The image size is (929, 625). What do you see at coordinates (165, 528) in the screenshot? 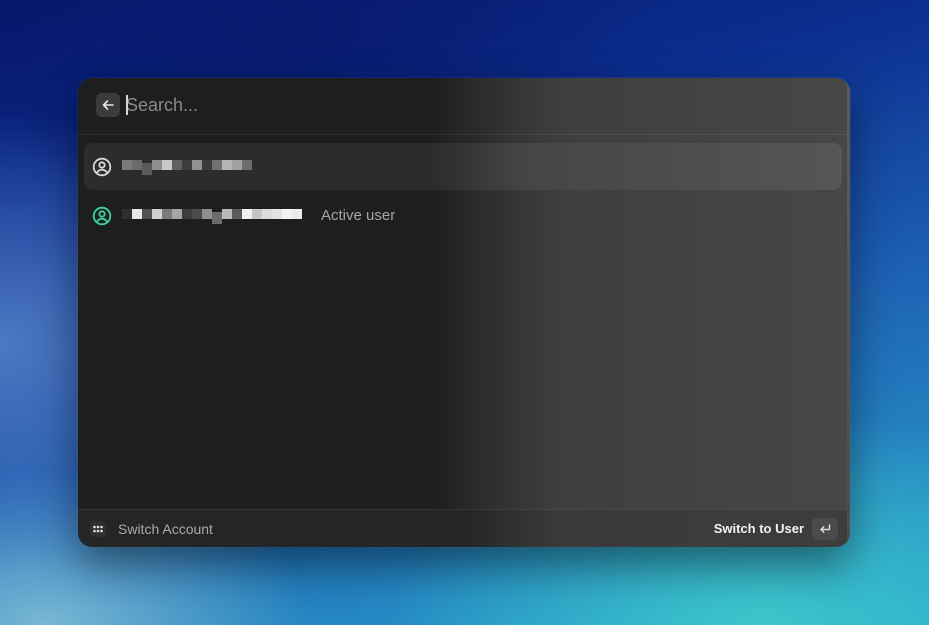
I see `footer-title: Switch Account` at bounding box center [165, 528].